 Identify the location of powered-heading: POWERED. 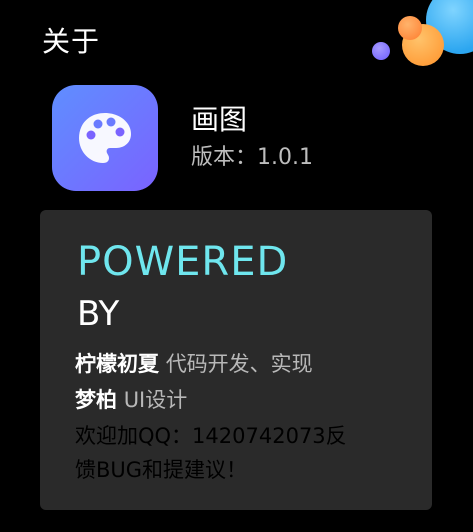
(183, 262).